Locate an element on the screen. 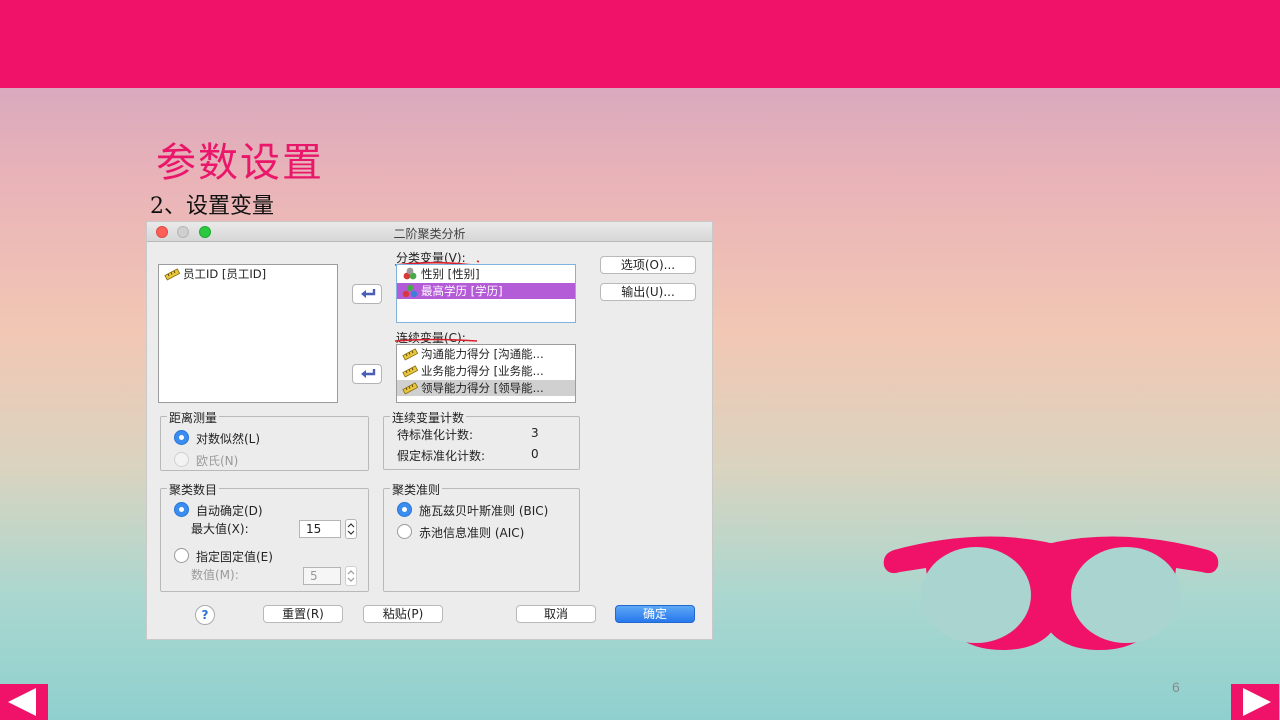 The height and width of the screenshot is (720, 1280). radio-label: 赤池信息准则 (AIC) is located at coordinates (472, 533).